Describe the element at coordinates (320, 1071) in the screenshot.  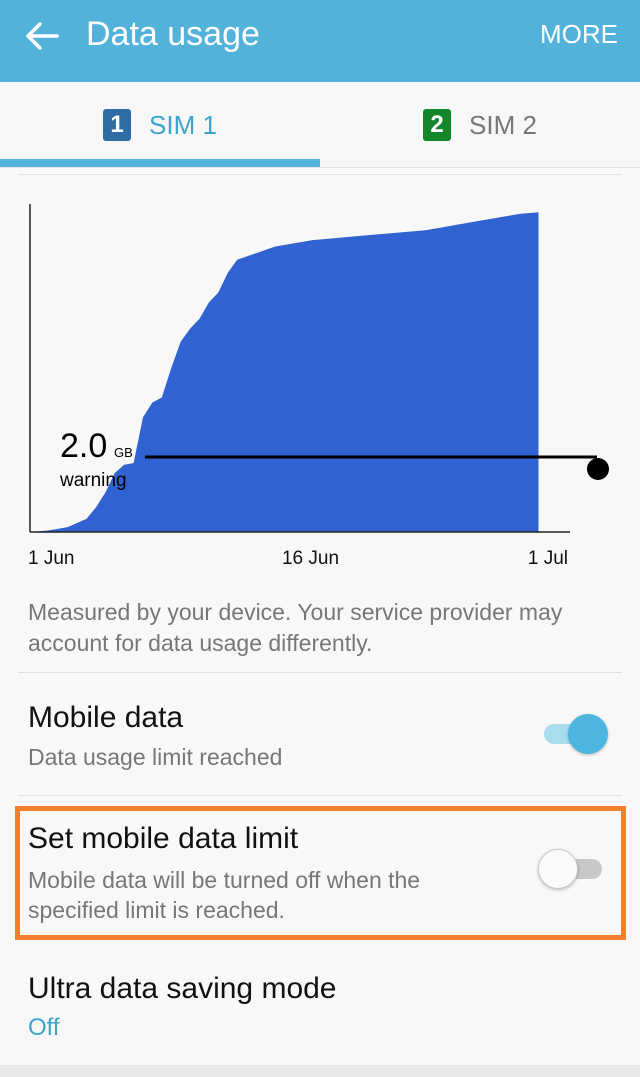
I see `bottom-edge` at that location.